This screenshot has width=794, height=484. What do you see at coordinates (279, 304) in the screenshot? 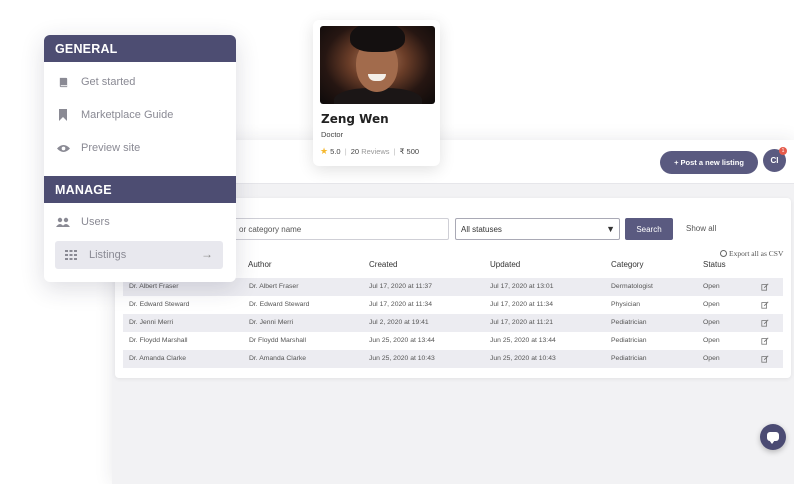
I see `cell-author: Dr. Edward Steward` at bounding box center [279, 304].